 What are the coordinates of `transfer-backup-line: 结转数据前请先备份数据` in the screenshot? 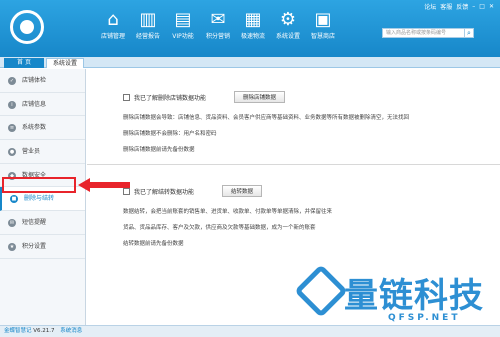 It's located at (153, 244).